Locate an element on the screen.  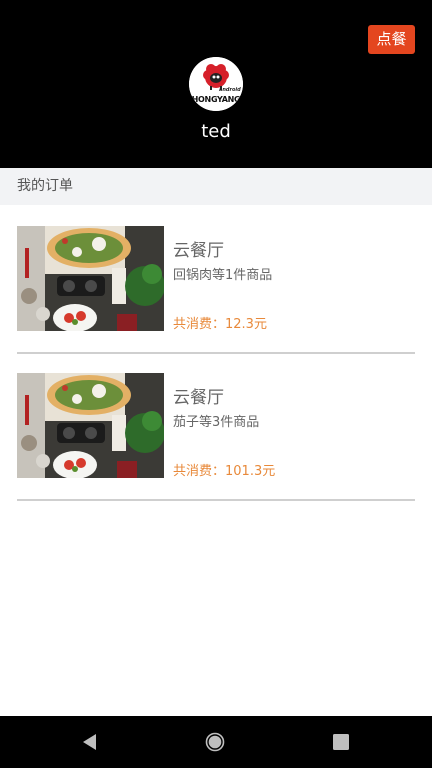
system-navigation-bar is located at coordinates (216, 742).